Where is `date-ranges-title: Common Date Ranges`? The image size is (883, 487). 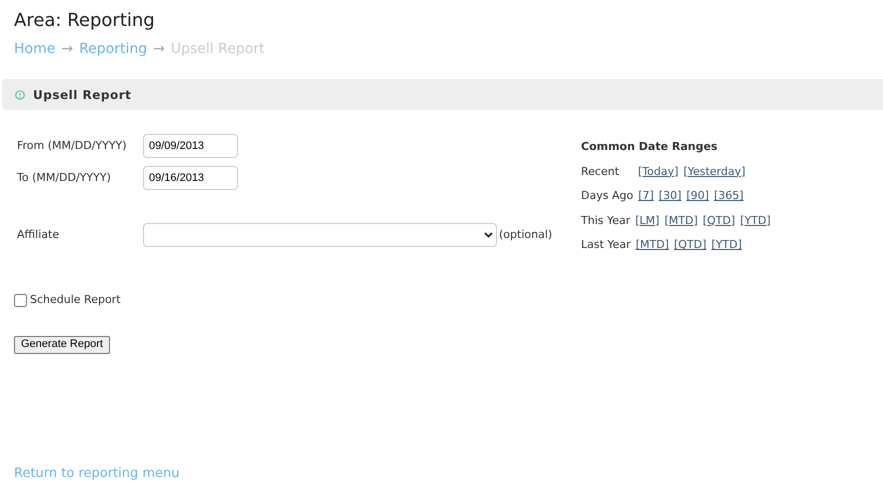 date-ranges-title: Common Date Ranges is located at coordinates (649, 147).